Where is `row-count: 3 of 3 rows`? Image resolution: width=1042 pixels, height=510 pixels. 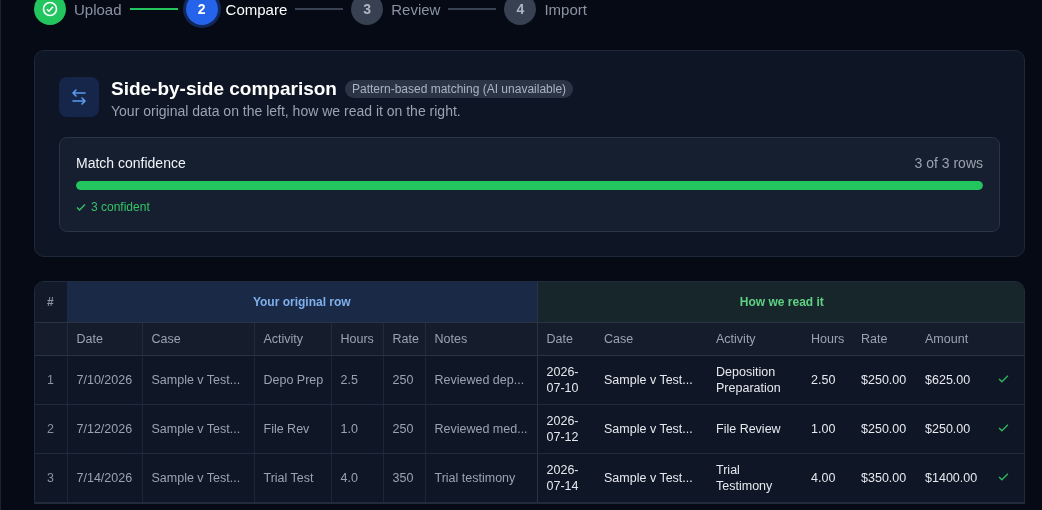
row-count: 3 of 3 rows is located at coordinates (948, 163).